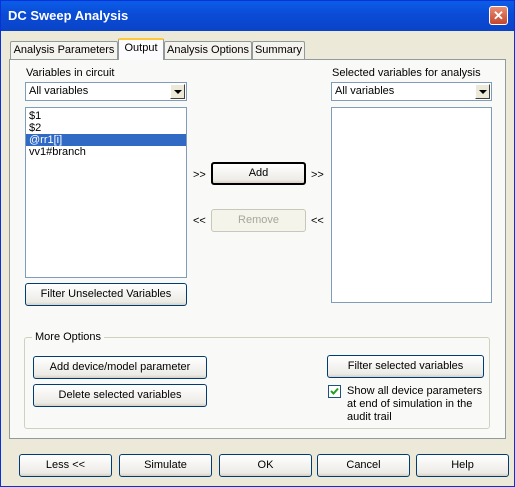 This screenshot has height=487, width=515. I want to click on list-item: $1, so click(106, 116).